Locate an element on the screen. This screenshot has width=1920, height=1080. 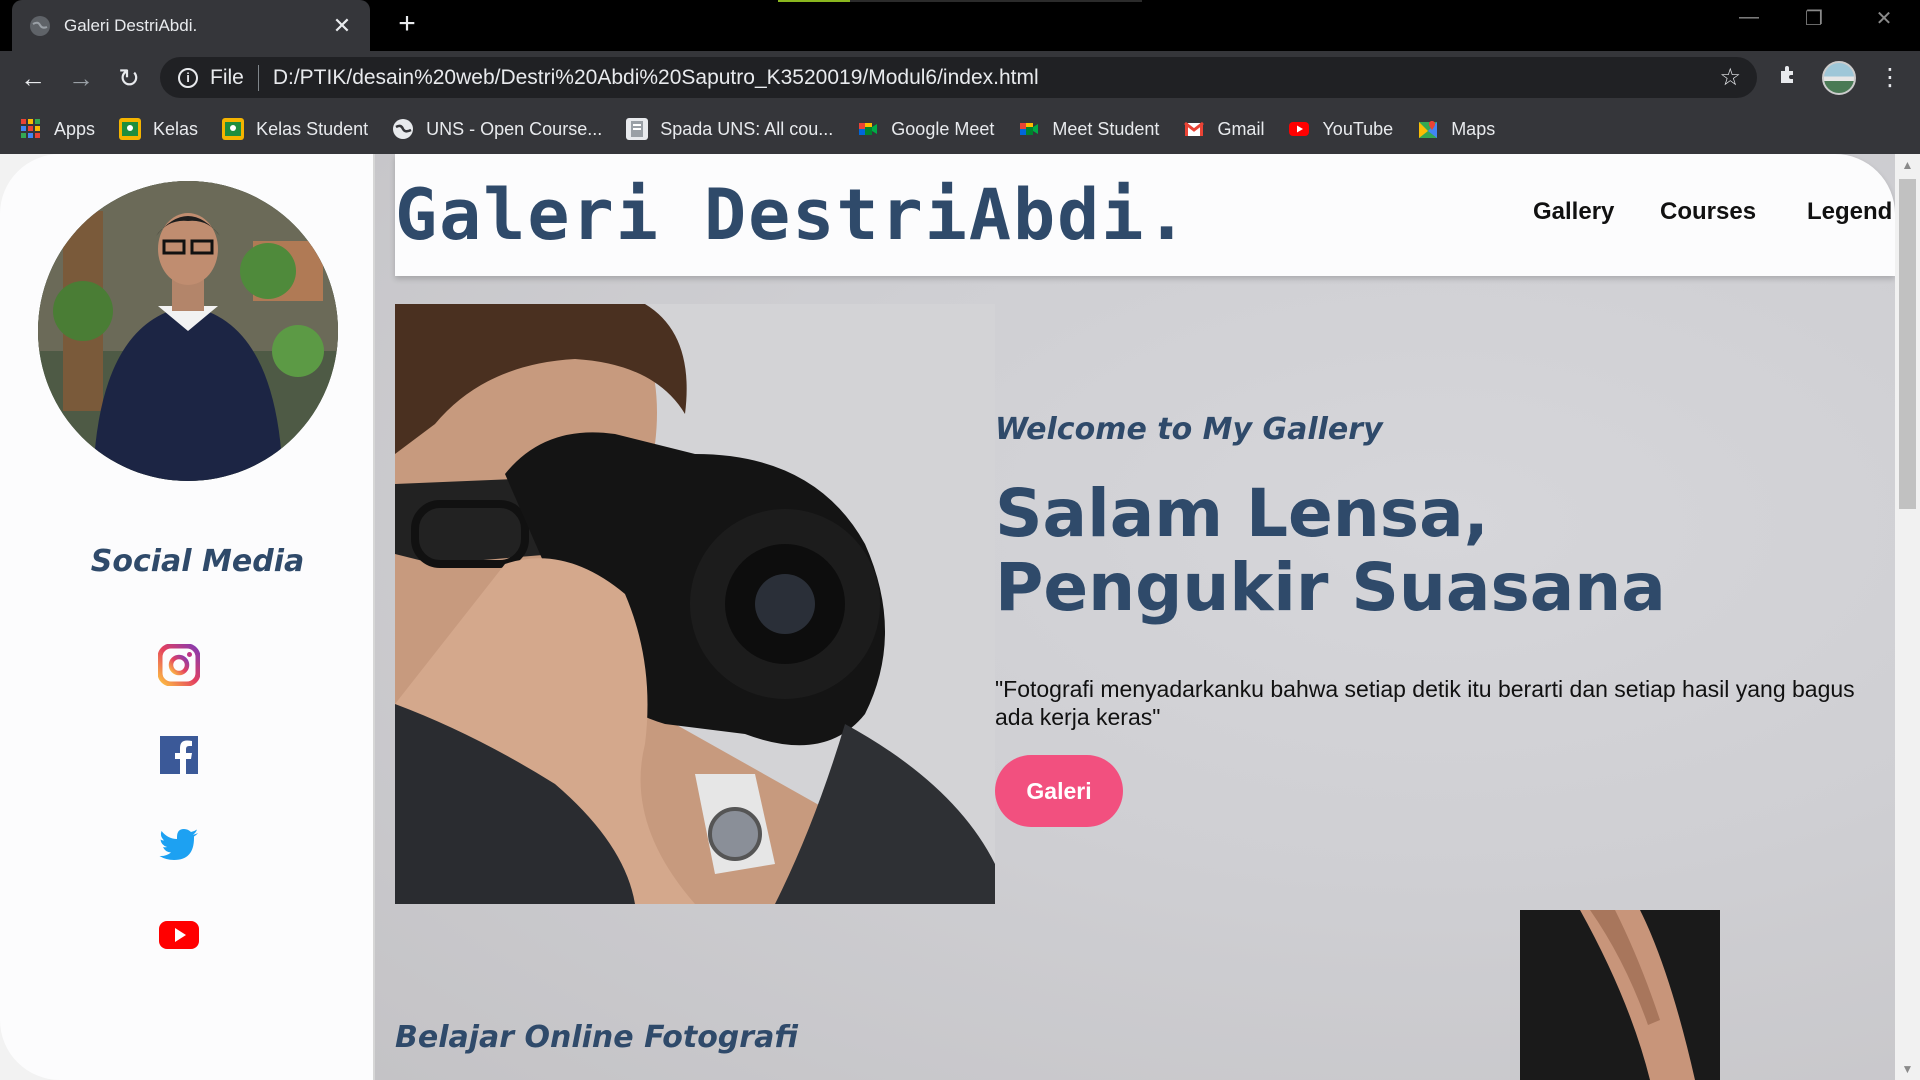
bookmark-label: Meet Student is located at coordinates (1106, 128).